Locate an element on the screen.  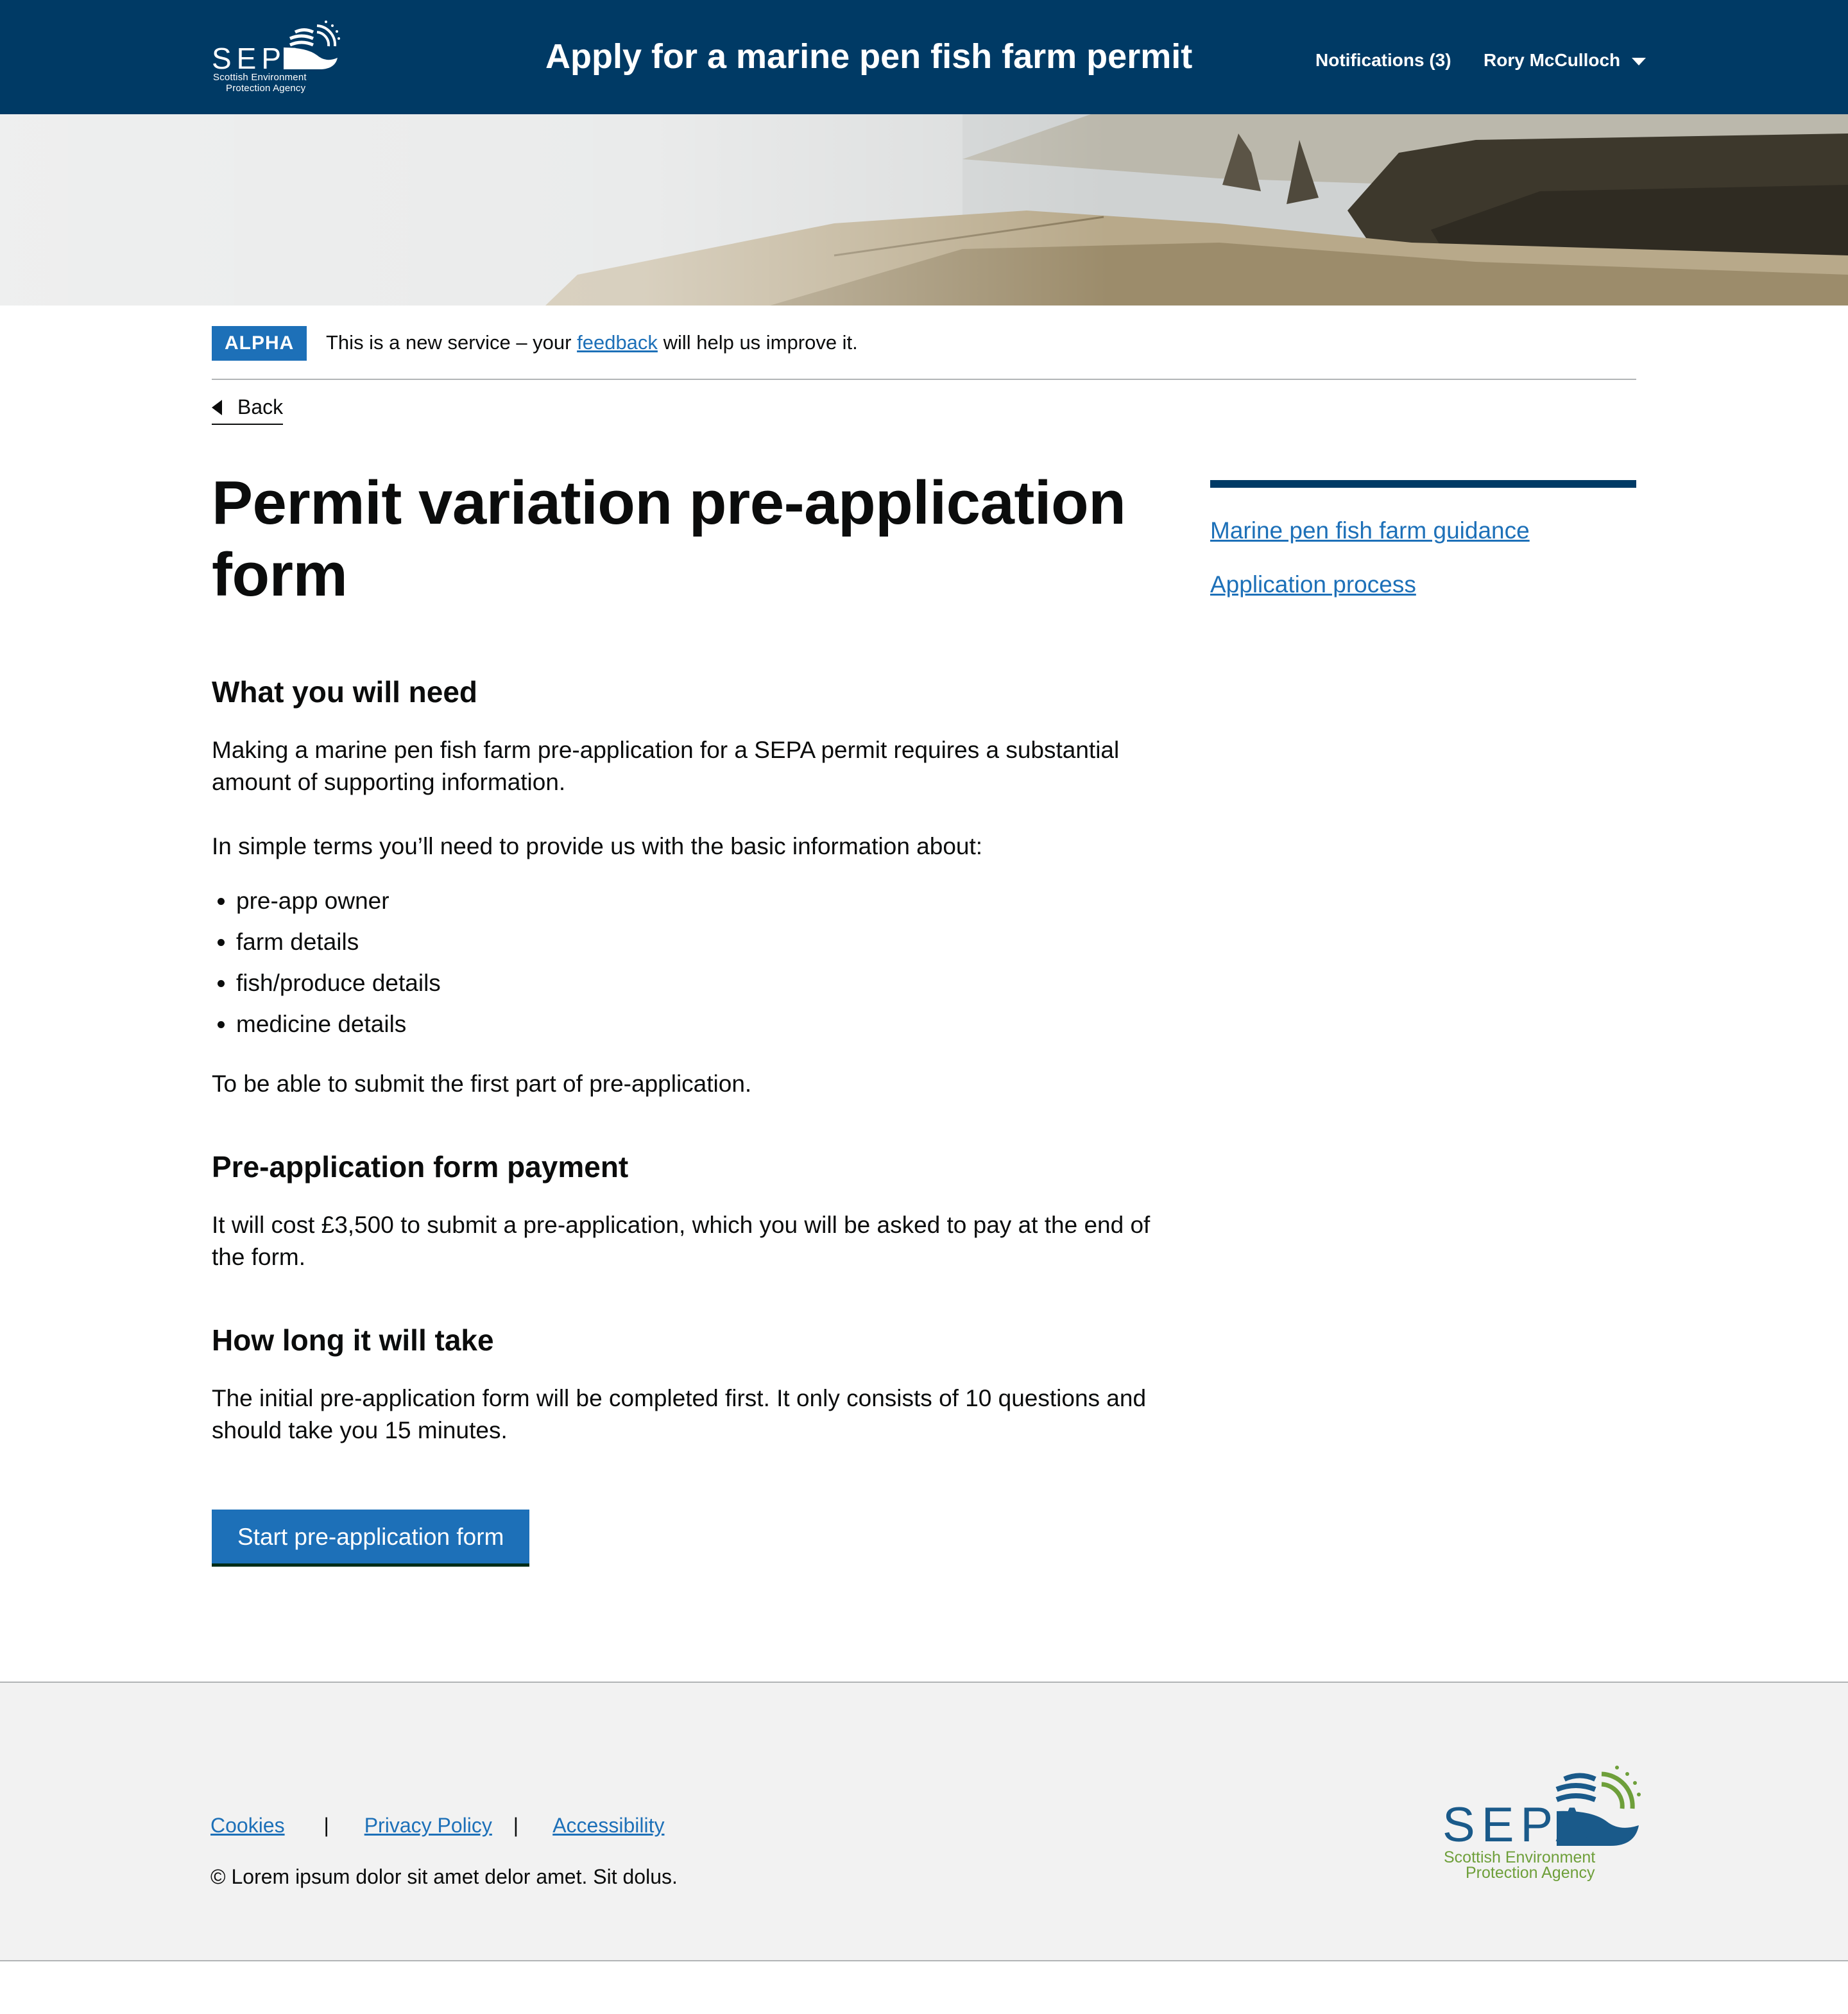
user-menu: Rory McCulloch is located at coordinates (1565, 60).